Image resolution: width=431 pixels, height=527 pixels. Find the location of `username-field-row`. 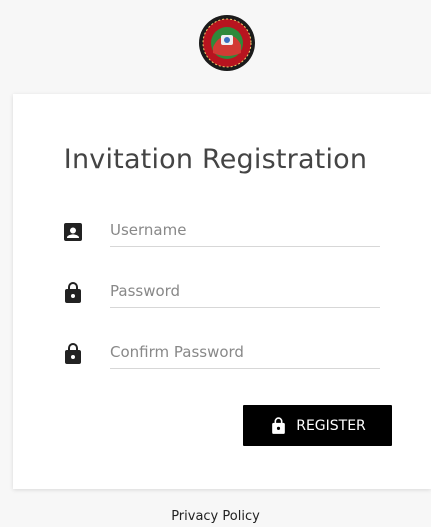

username-field-row is located at coordinates (221, 235).